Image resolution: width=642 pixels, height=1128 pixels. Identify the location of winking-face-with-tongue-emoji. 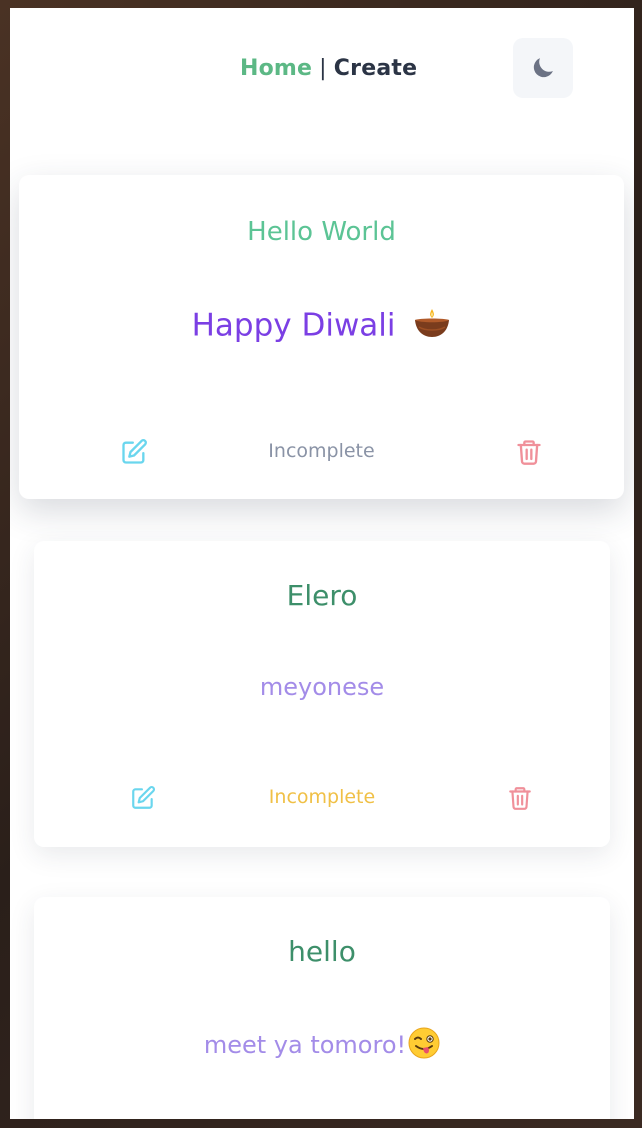
(424, 1046).